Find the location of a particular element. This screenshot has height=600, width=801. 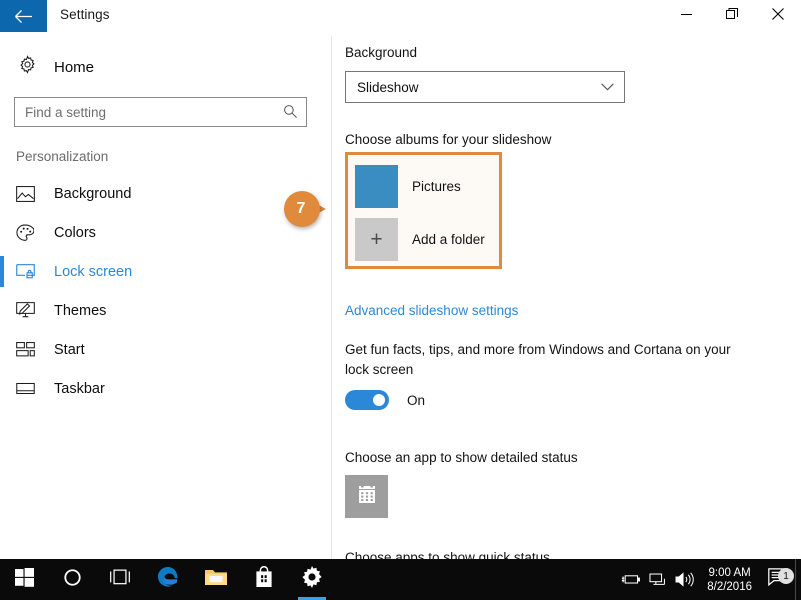

advanced-slideshow-settings-link: Advanced slideshow settings is located at coordinates (431, 310).